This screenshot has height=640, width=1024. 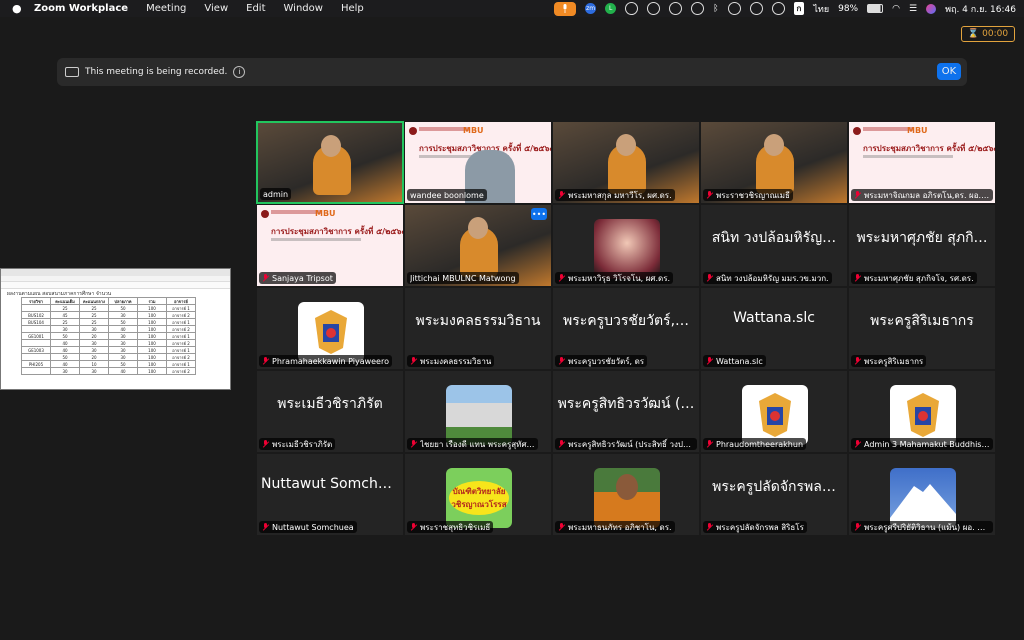 What do you see at coordinates (65, 322) in the screenshot?
I see `sheet-cell: 25` at bounding box center [65, 322].